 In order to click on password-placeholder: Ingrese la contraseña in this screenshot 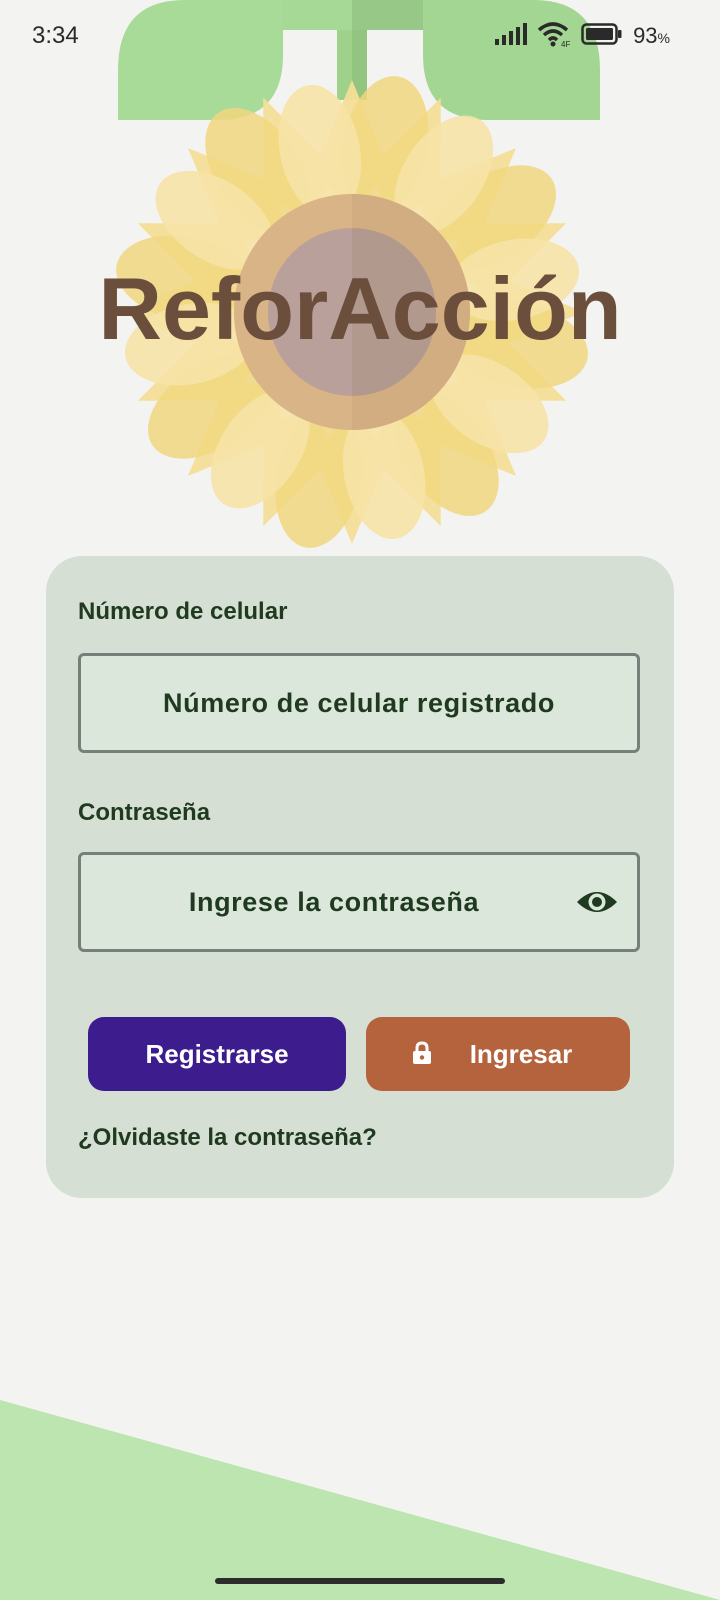, I will do `click(334, 901)`.